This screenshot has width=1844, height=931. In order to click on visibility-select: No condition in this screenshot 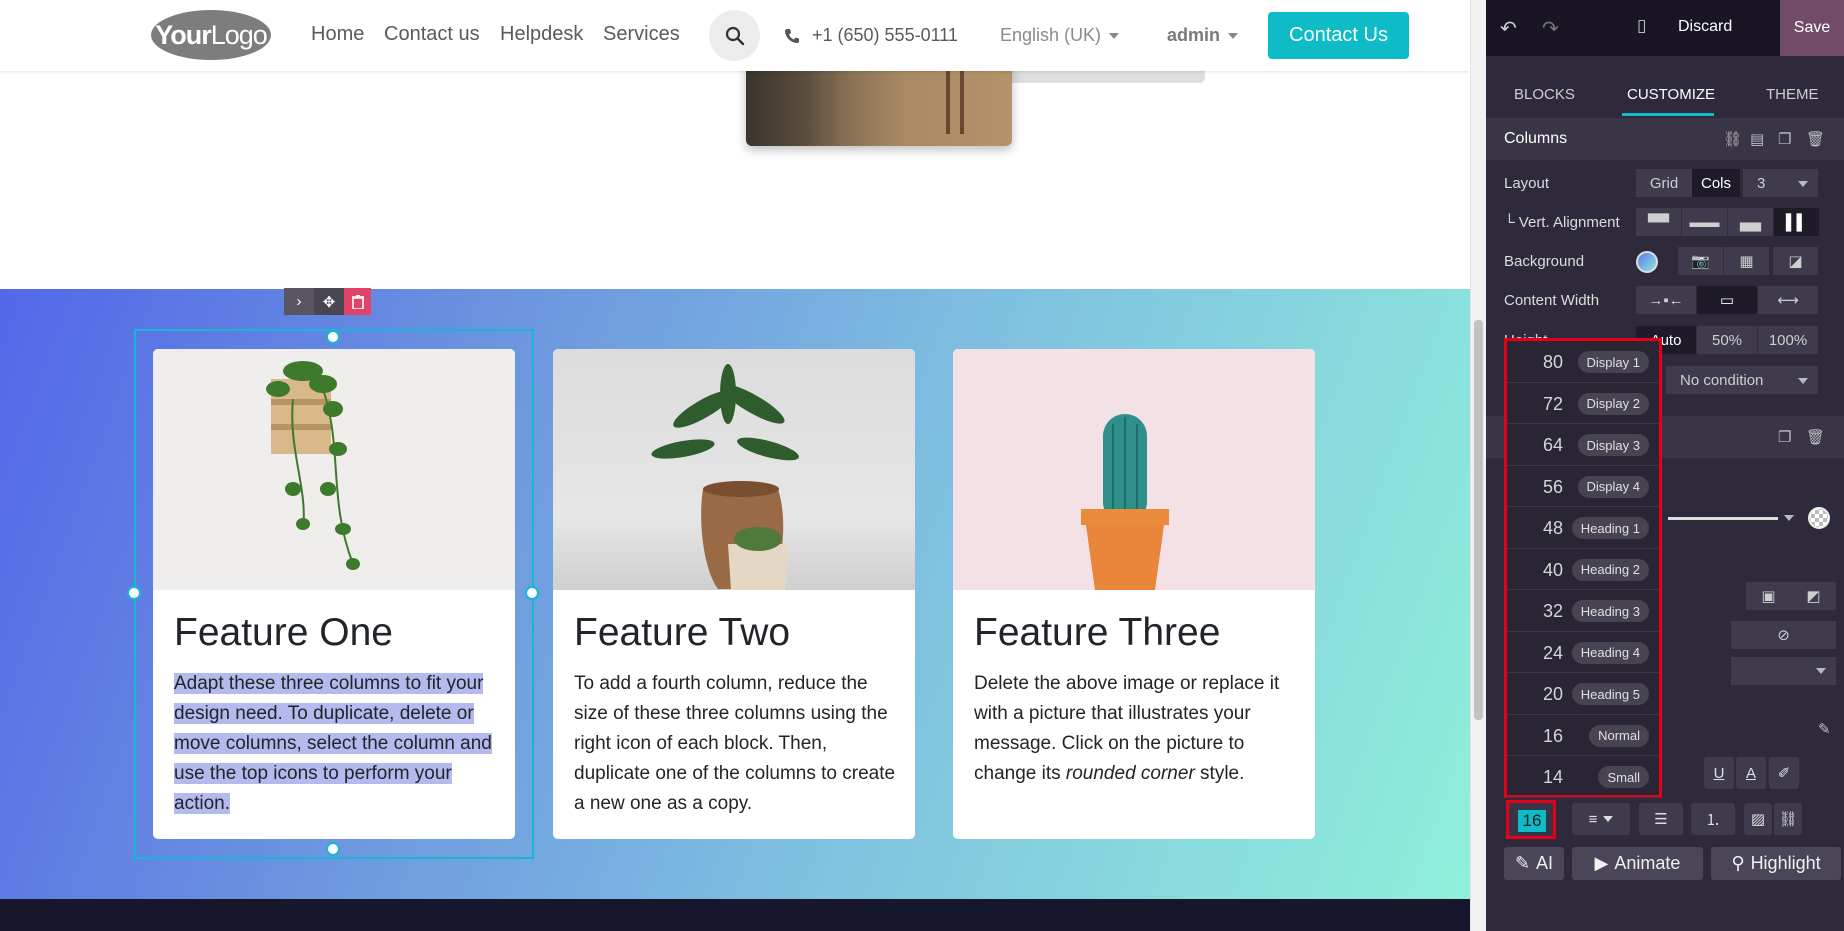, I will do `click(1742, 380)`.